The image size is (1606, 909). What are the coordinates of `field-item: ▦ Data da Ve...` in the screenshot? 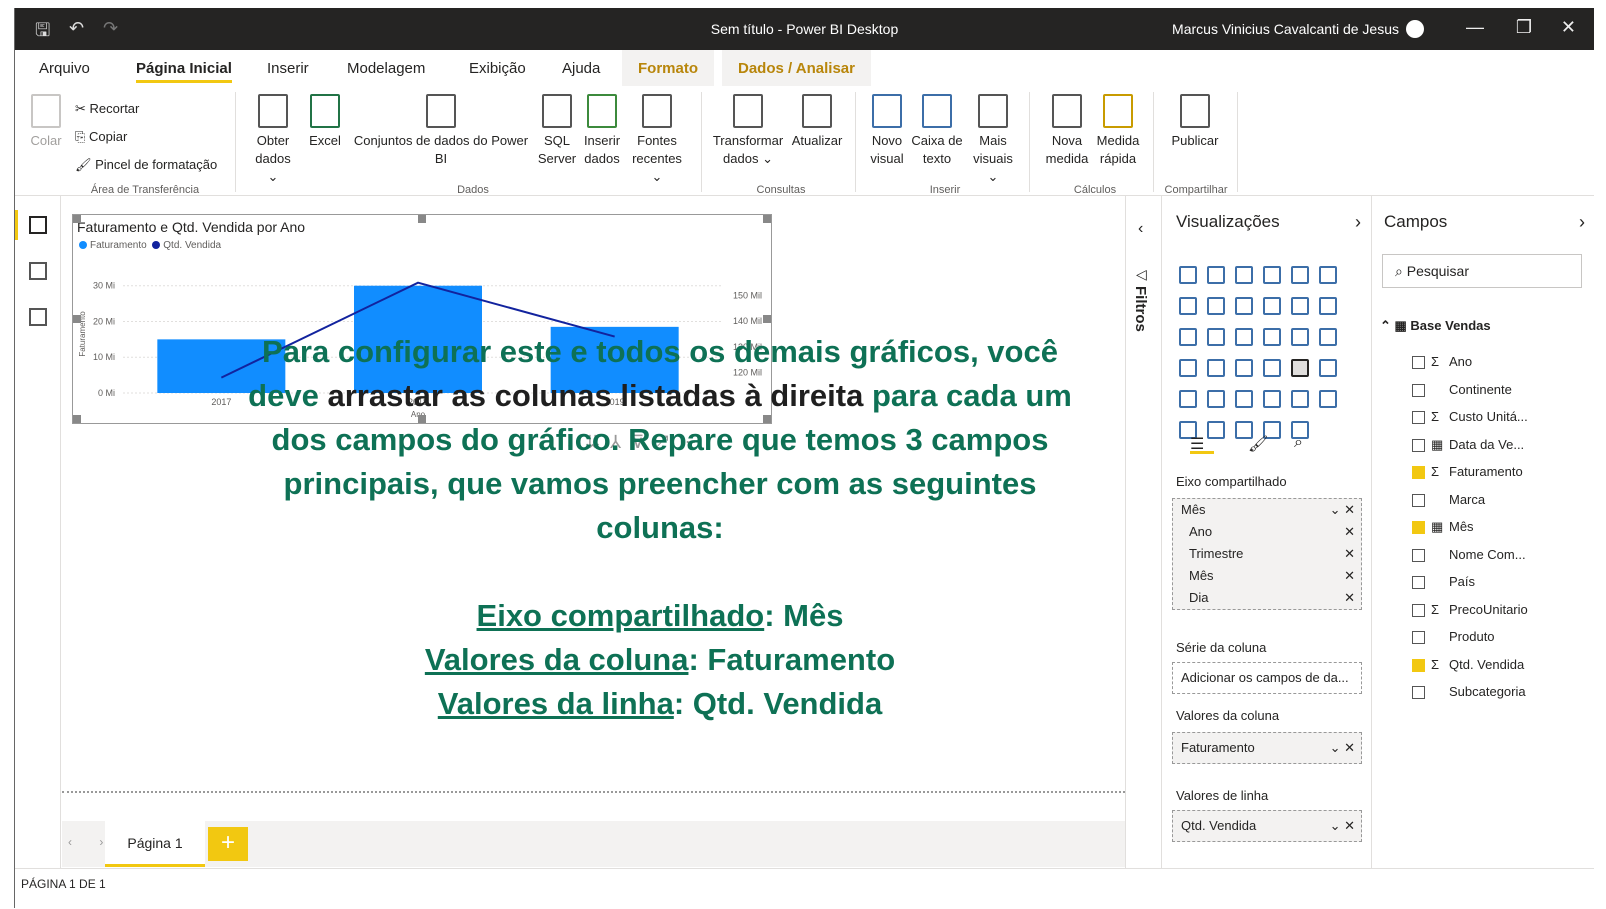 It's located at (1468, 447).